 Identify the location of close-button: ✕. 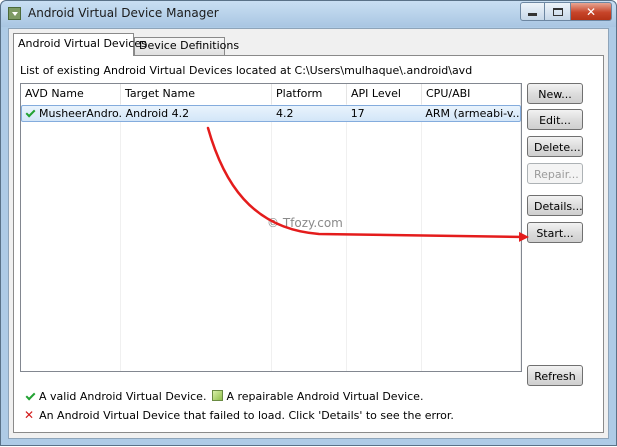
(591, 11).